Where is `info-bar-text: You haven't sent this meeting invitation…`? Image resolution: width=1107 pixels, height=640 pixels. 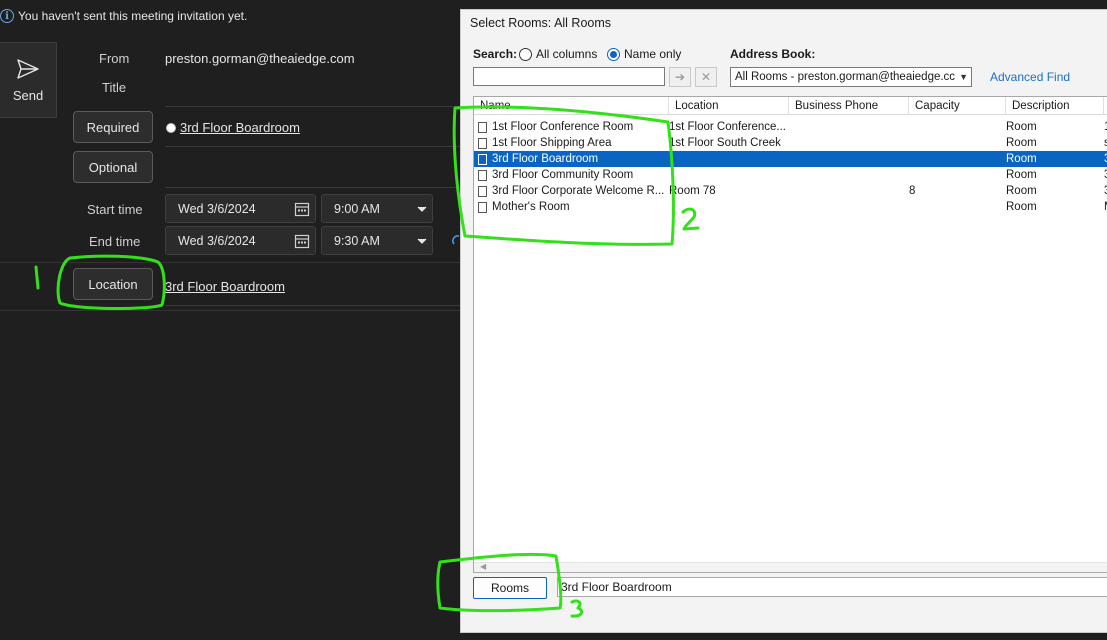 info-bar-text: You haven't sent this meeting invitation… is located at coordinates (133, 16).